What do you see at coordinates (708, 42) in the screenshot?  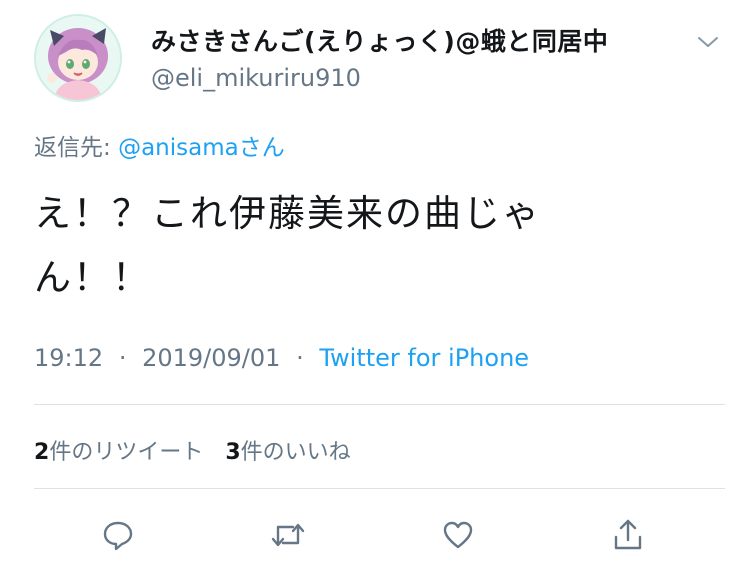 I see `chevron-down-icon` at bounding box center [708, 42].